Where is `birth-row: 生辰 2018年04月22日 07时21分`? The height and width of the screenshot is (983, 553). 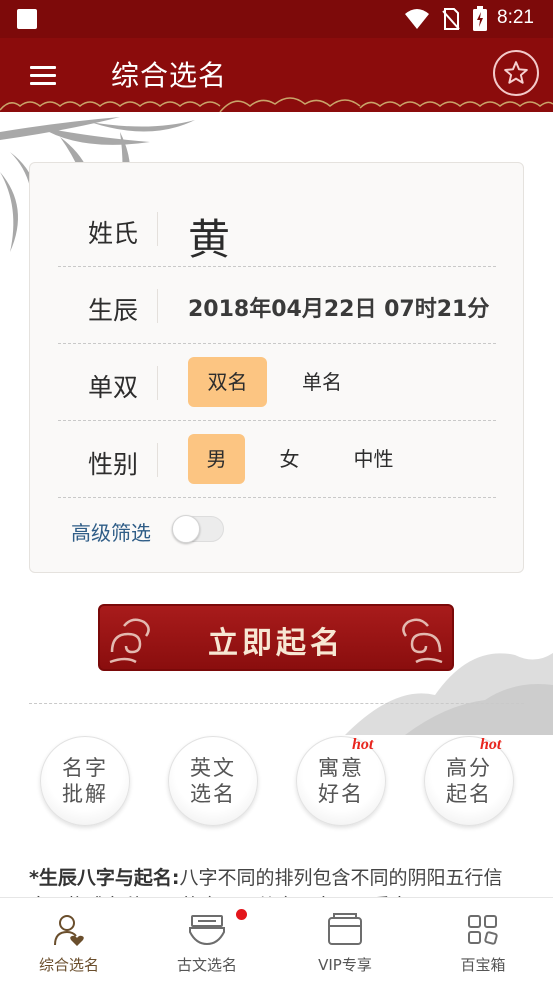
birth-row: 生辰 2018年04月22日 07时21分 is located at coordinates (277, 305).